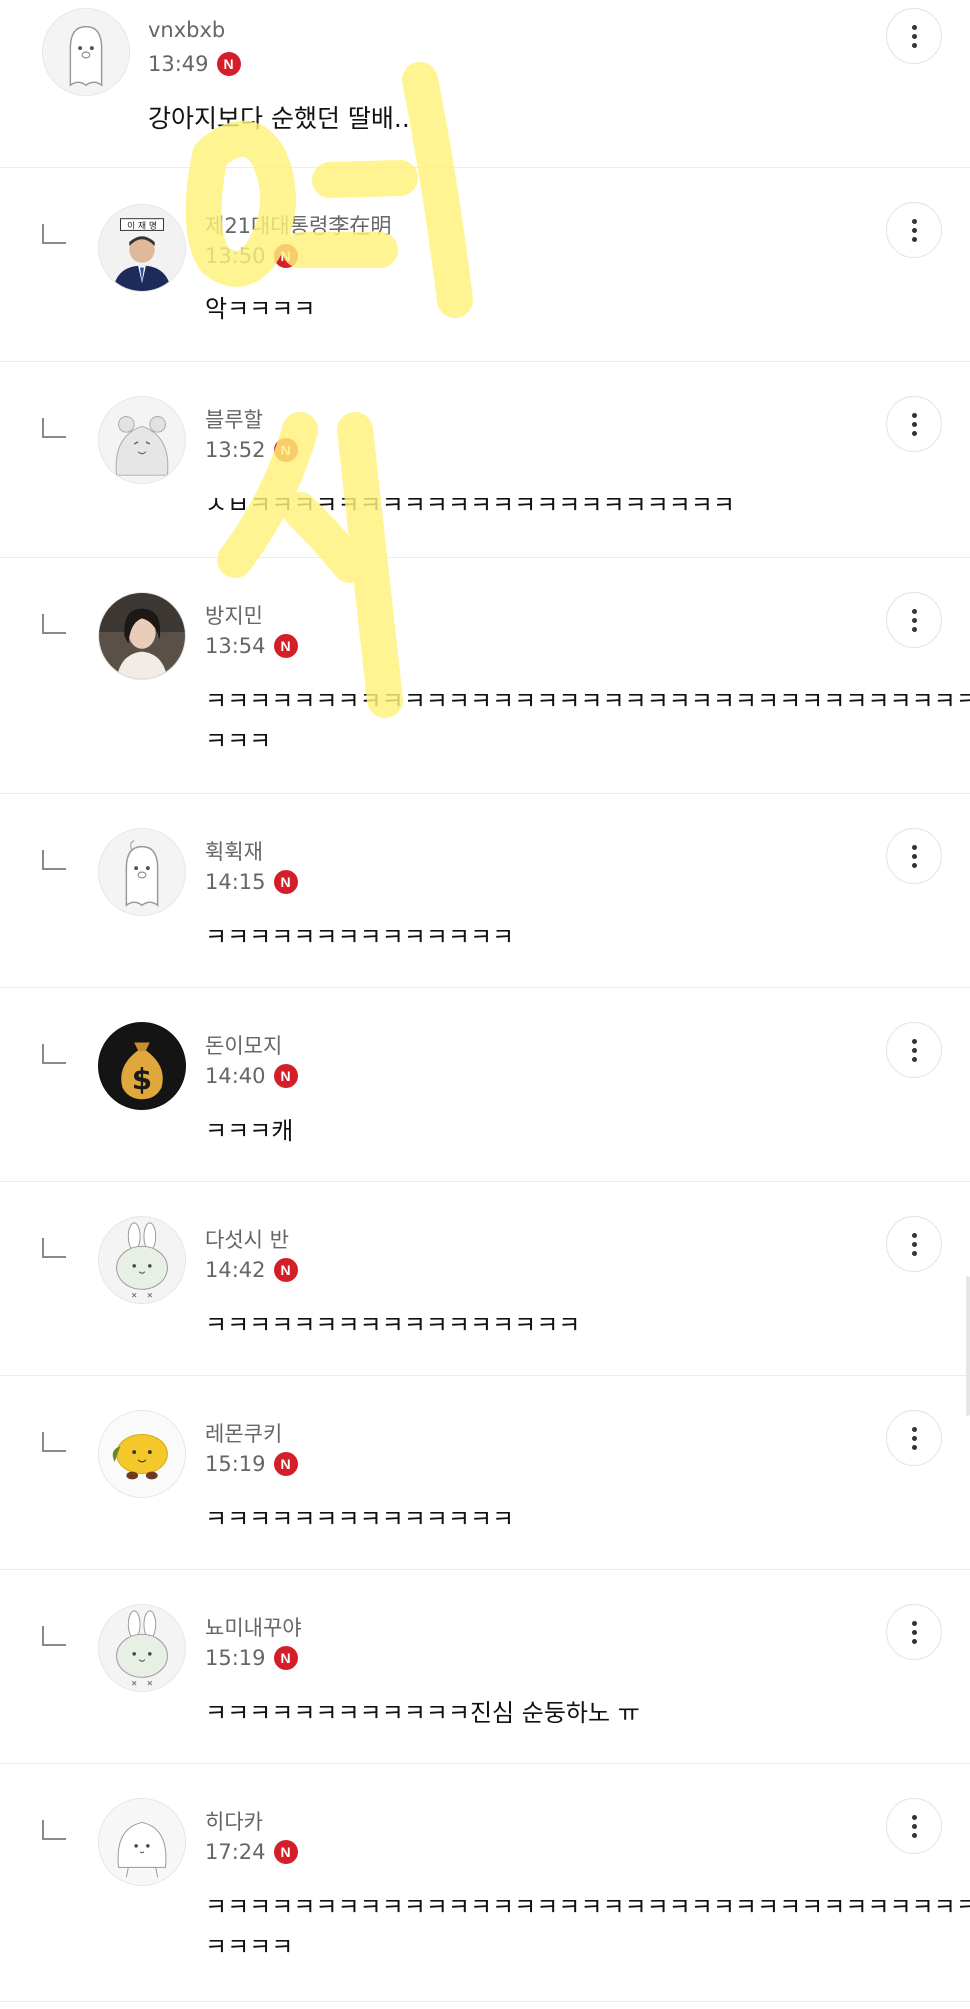 This screenshot has height=2009, width=970. What do you see at coordinates (968, 1346) in the screenshot?
I see `scrollbar` at bounding box center [968, 1346].